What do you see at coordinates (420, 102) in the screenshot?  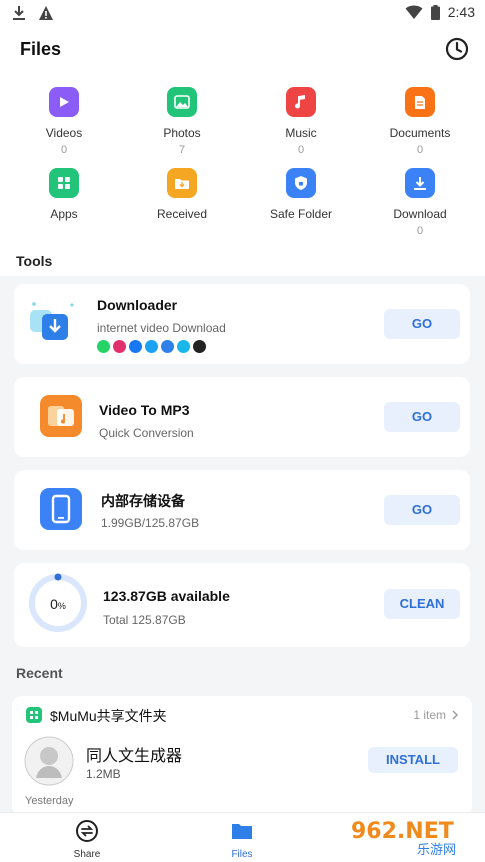 I see `document-icon` at bounding box center [420, 102].